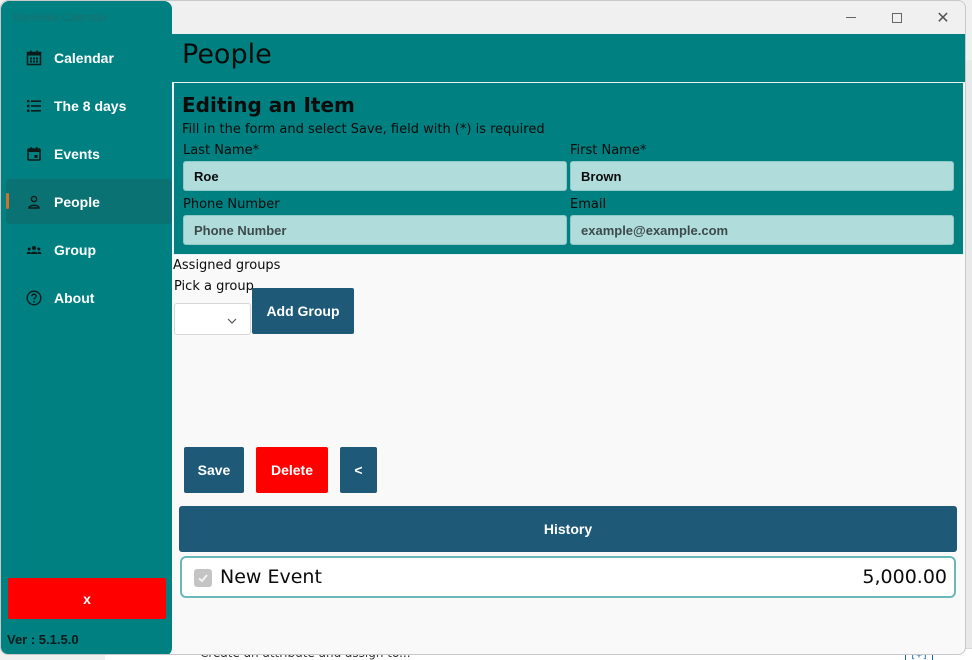  I want to click on page-title: People, so click(227, 54).